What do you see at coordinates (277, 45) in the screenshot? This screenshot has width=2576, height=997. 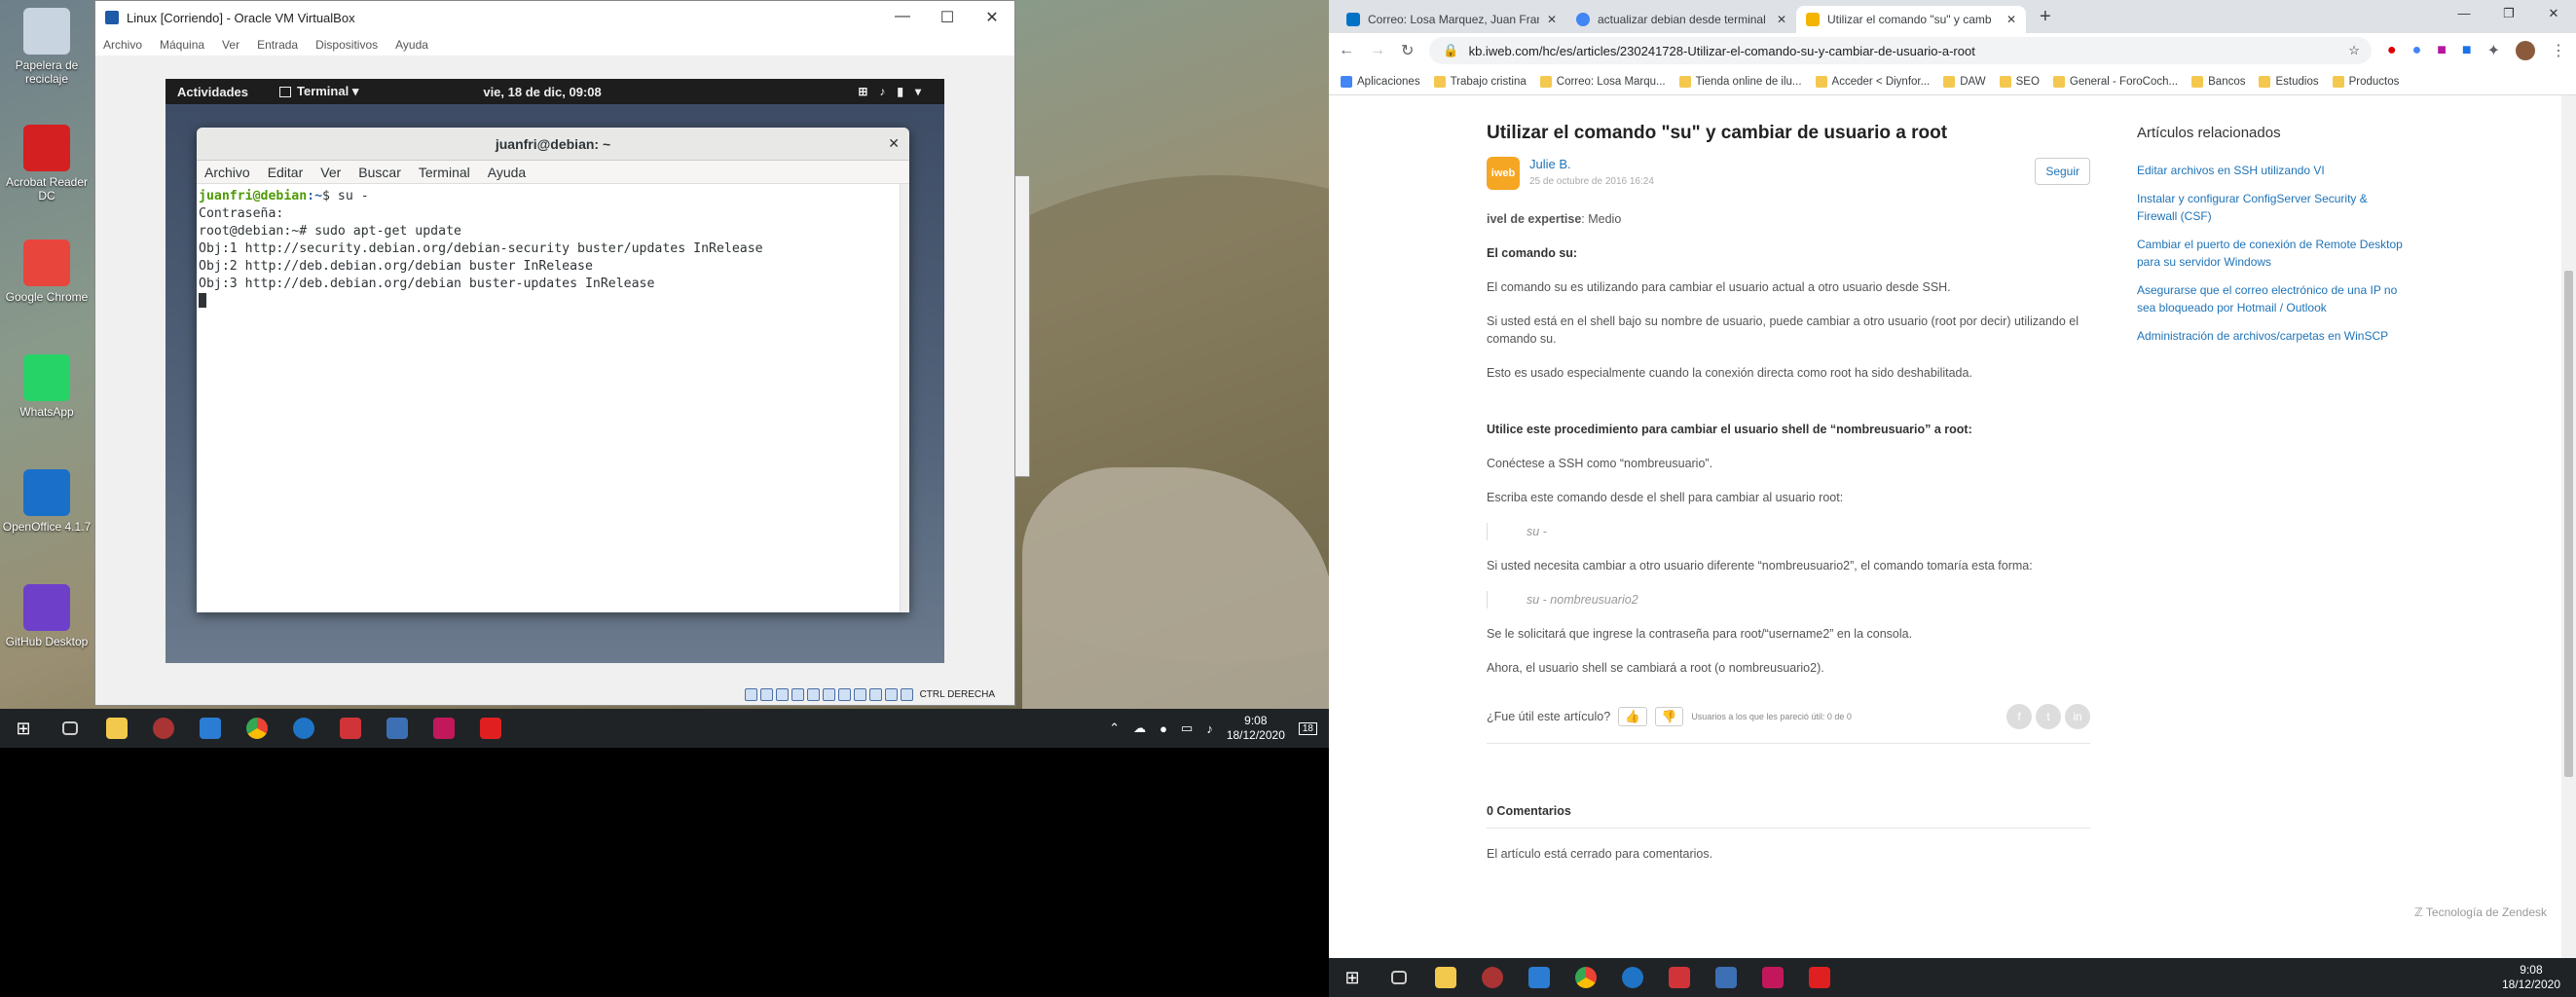 I see `menu-entrada: Entrada` at bounding box center [277, 45].